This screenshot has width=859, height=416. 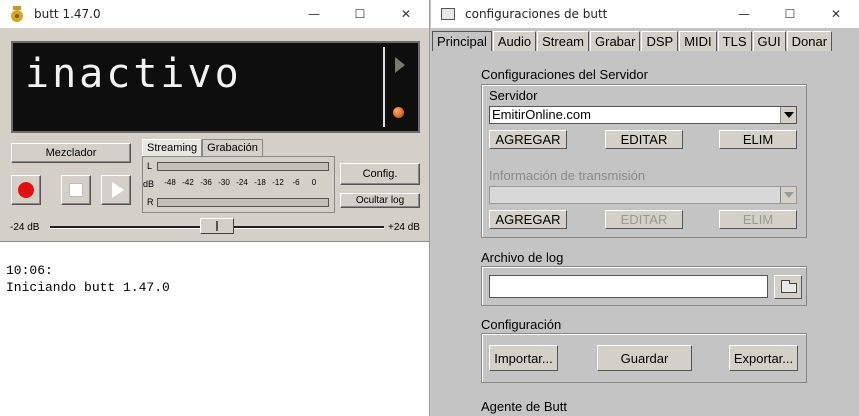 I want to click on vu-db-label: dB, so click(x=149, y=184).